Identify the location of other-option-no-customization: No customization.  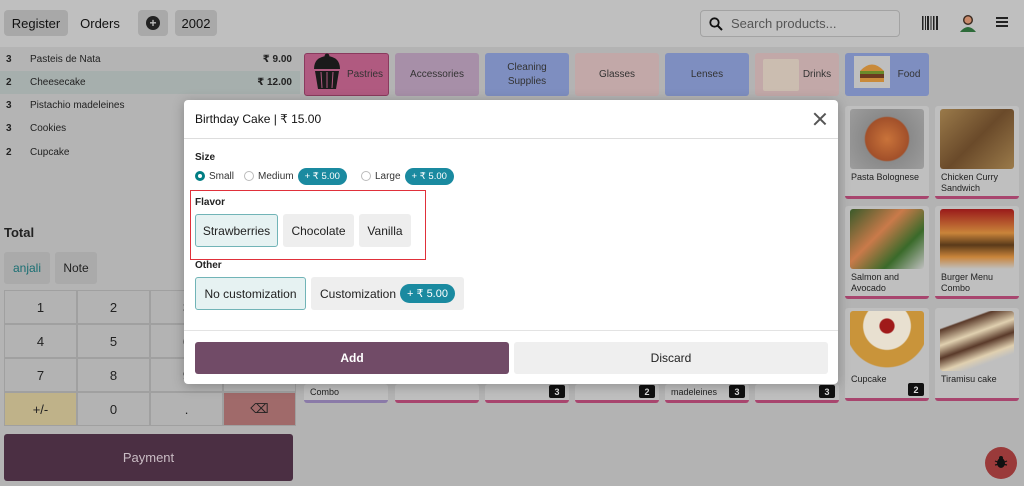
(250, 293).